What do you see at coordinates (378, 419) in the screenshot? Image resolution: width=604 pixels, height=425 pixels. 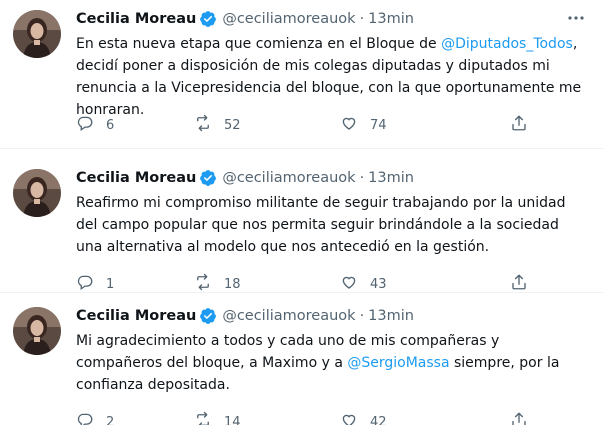 I see `like-count: 42` at bounding box center [378, 419].